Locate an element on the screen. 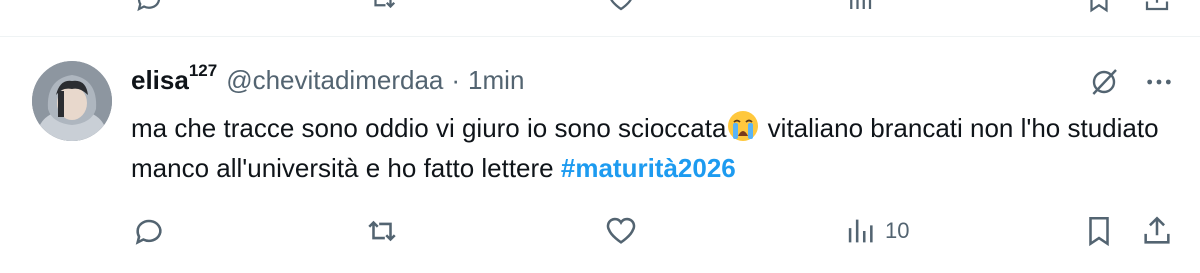 Image resolution: width=1200 pixels, height=273 pixels. like-button is located at coordinates (621, 231).